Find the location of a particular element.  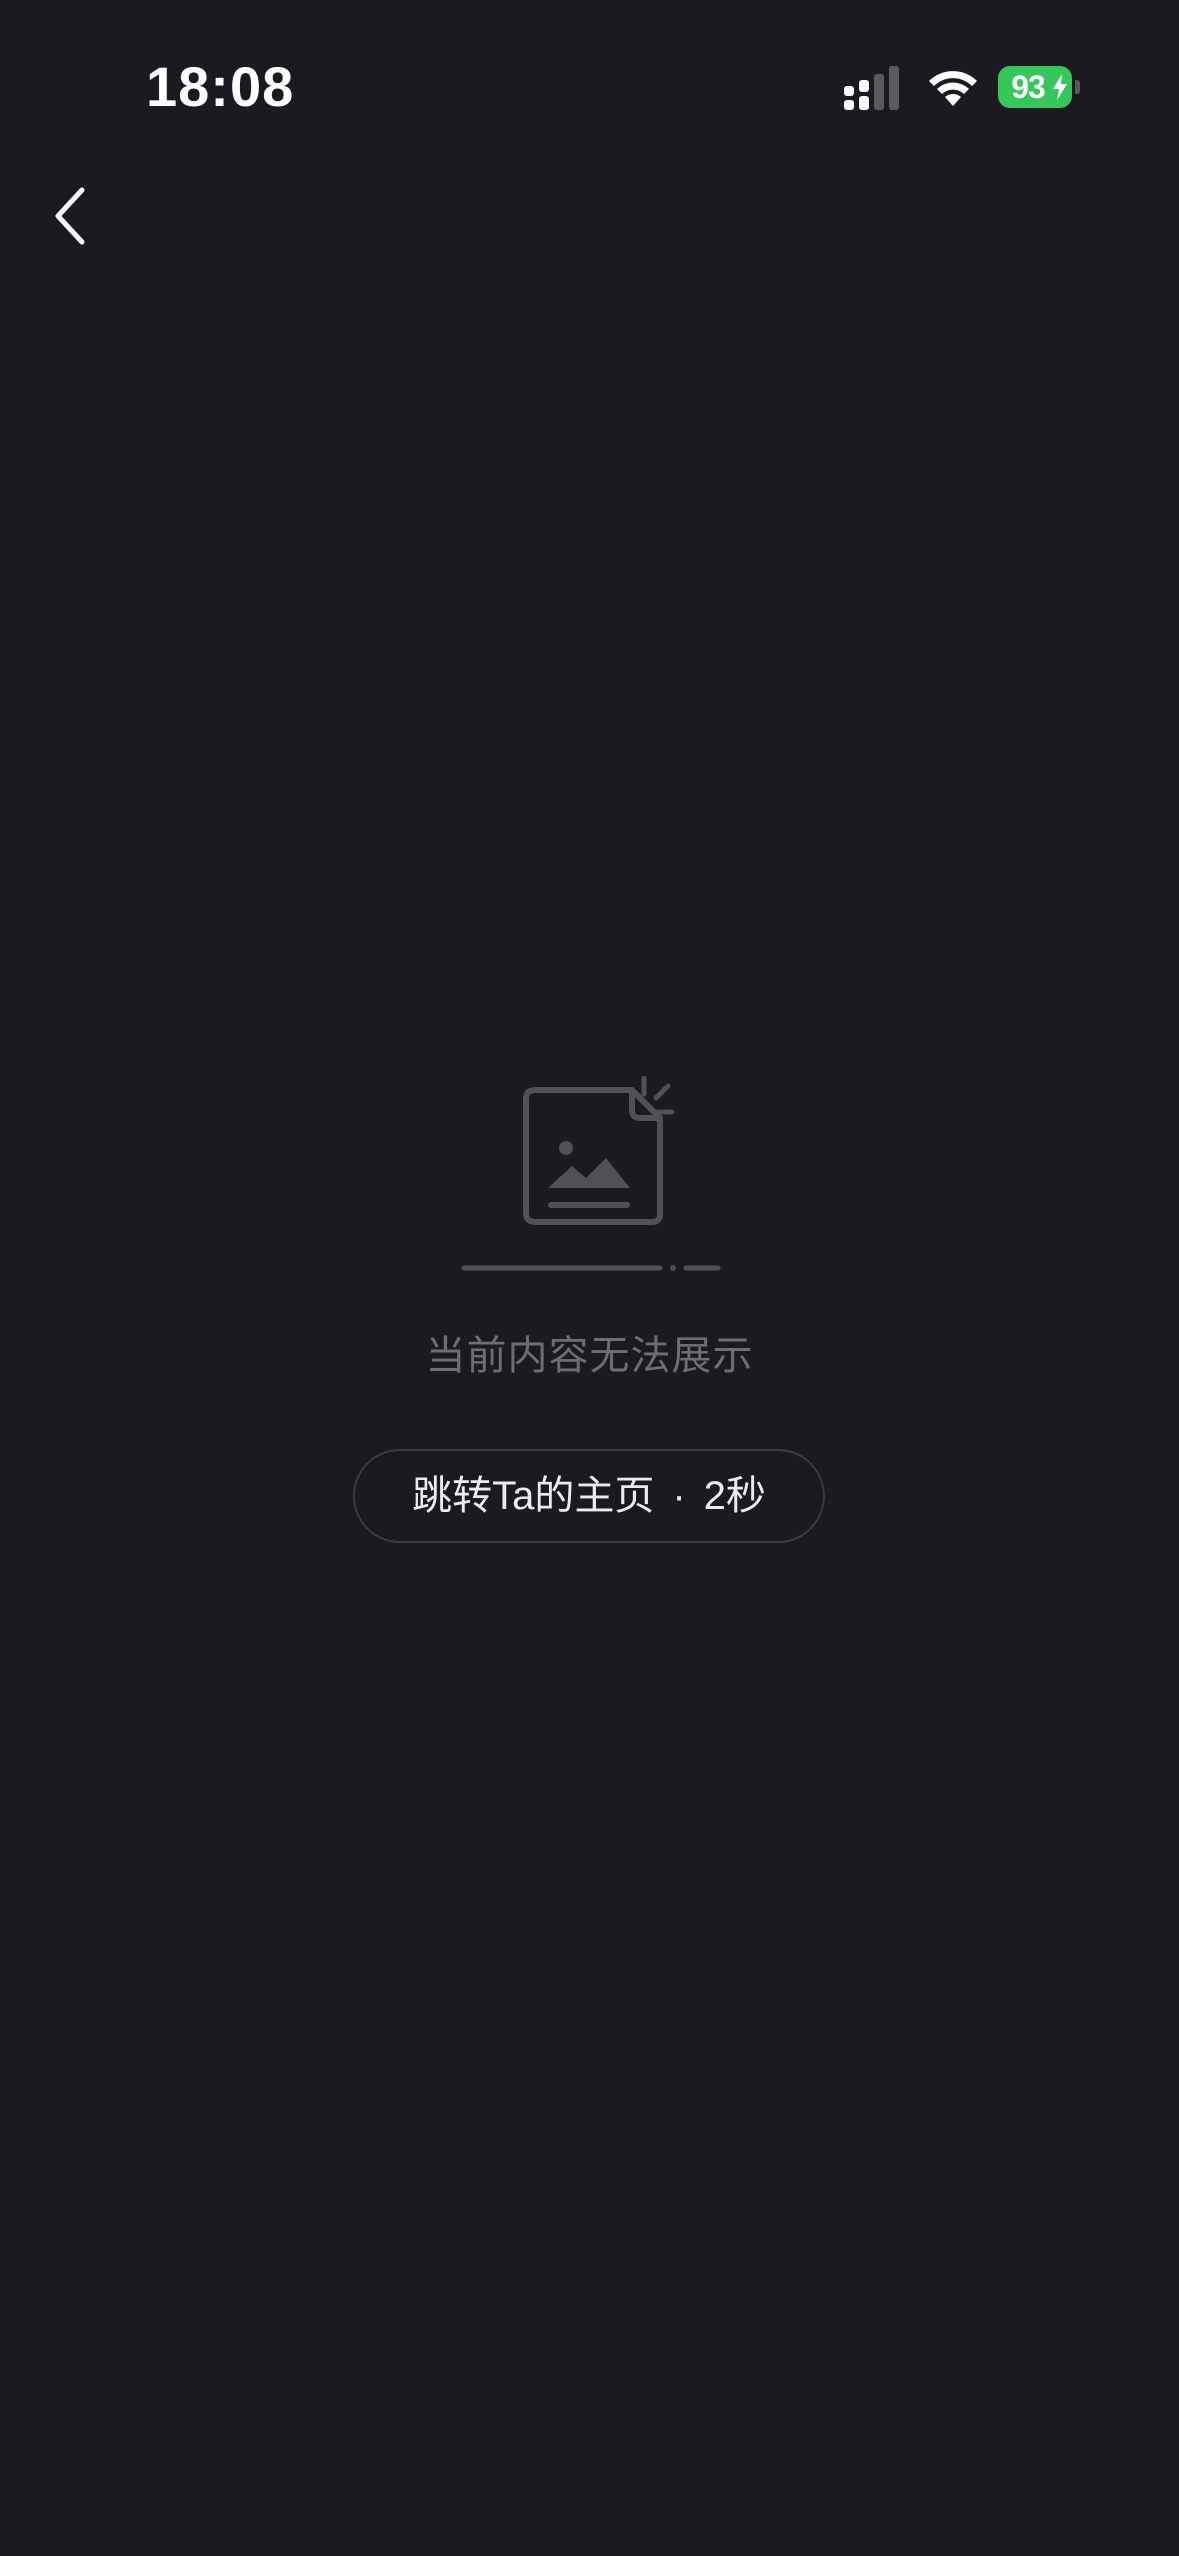

jump-to-profile-button: 跳转Ta的主页 · 2秒 is located at coordinates (589, 1496).